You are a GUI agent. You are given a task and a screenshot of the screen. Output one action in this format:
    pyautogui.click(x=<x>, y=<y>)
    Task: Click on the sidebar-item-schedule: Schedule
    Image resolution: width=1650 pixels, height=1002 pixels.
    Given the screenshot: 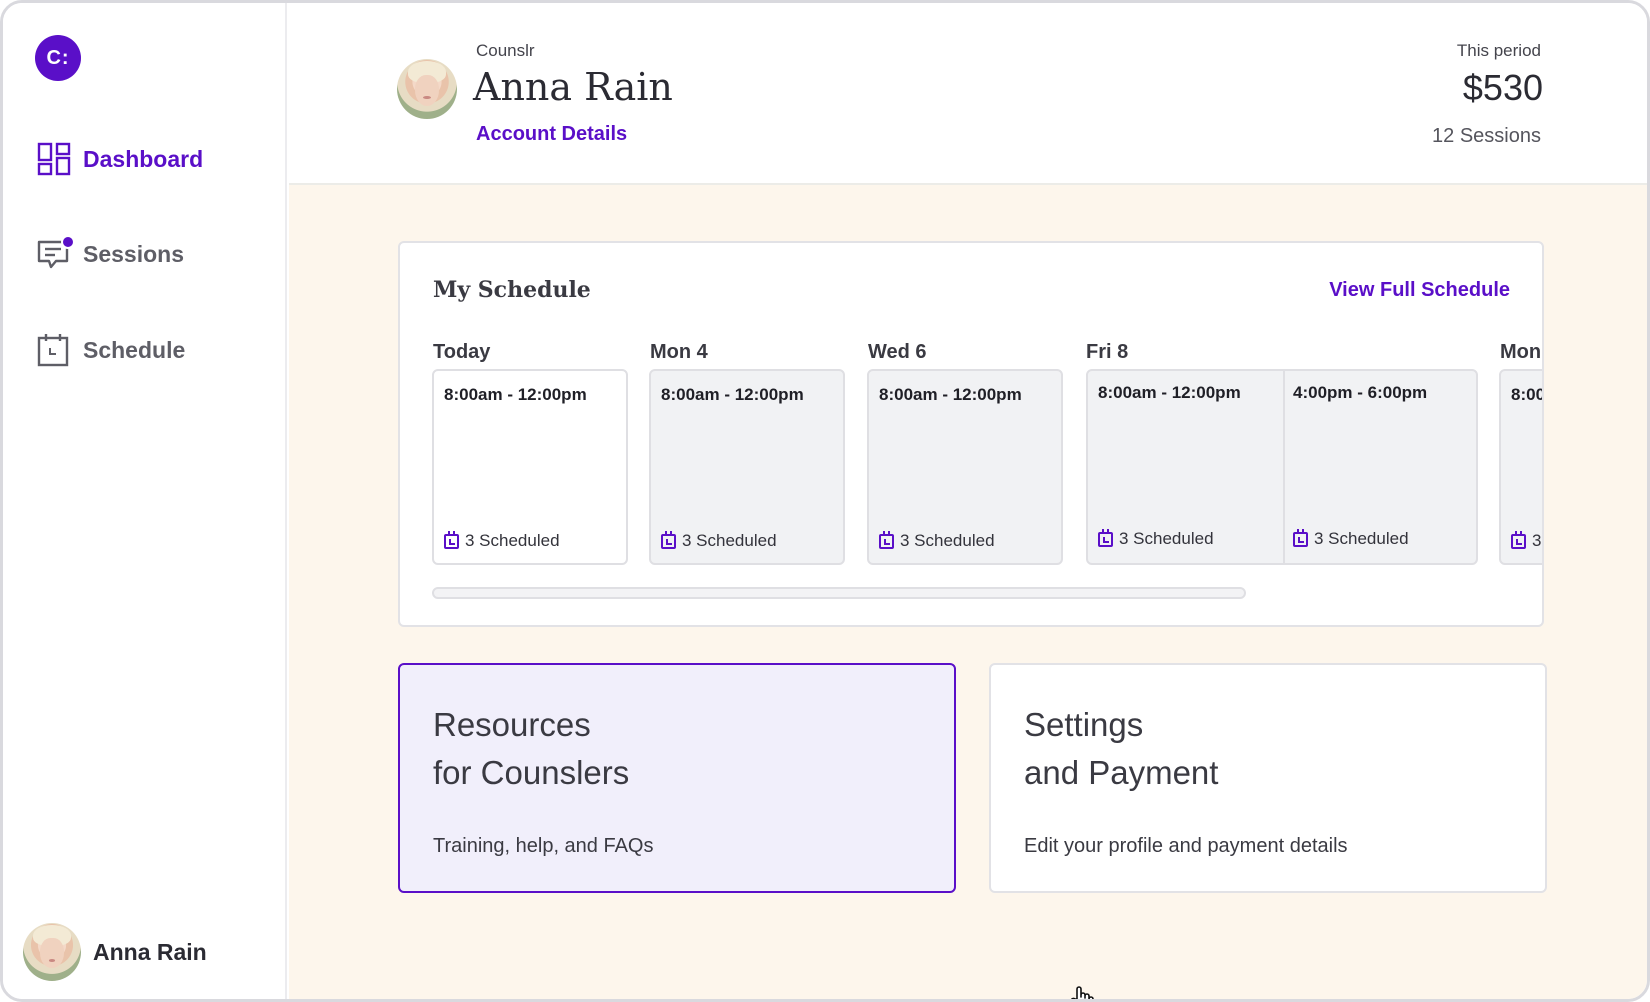 What is the action you would take?
    pyautogui.click(x=111, y=350)
    